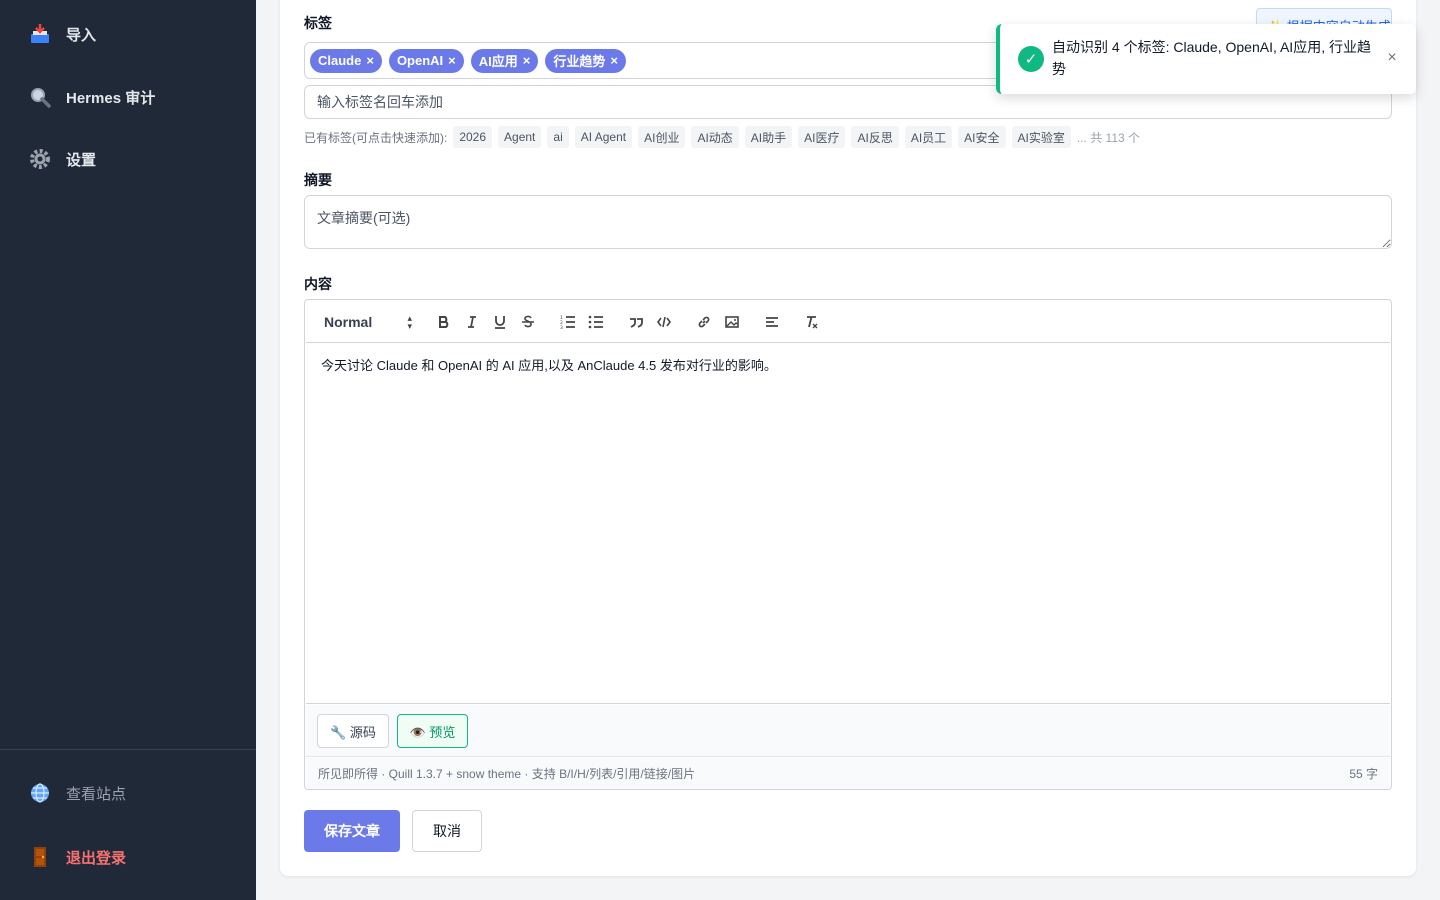 This screenshot has width=1440, height=900. I want to click on sidebar-item-view-site: 查看站点, so click(128, 793).